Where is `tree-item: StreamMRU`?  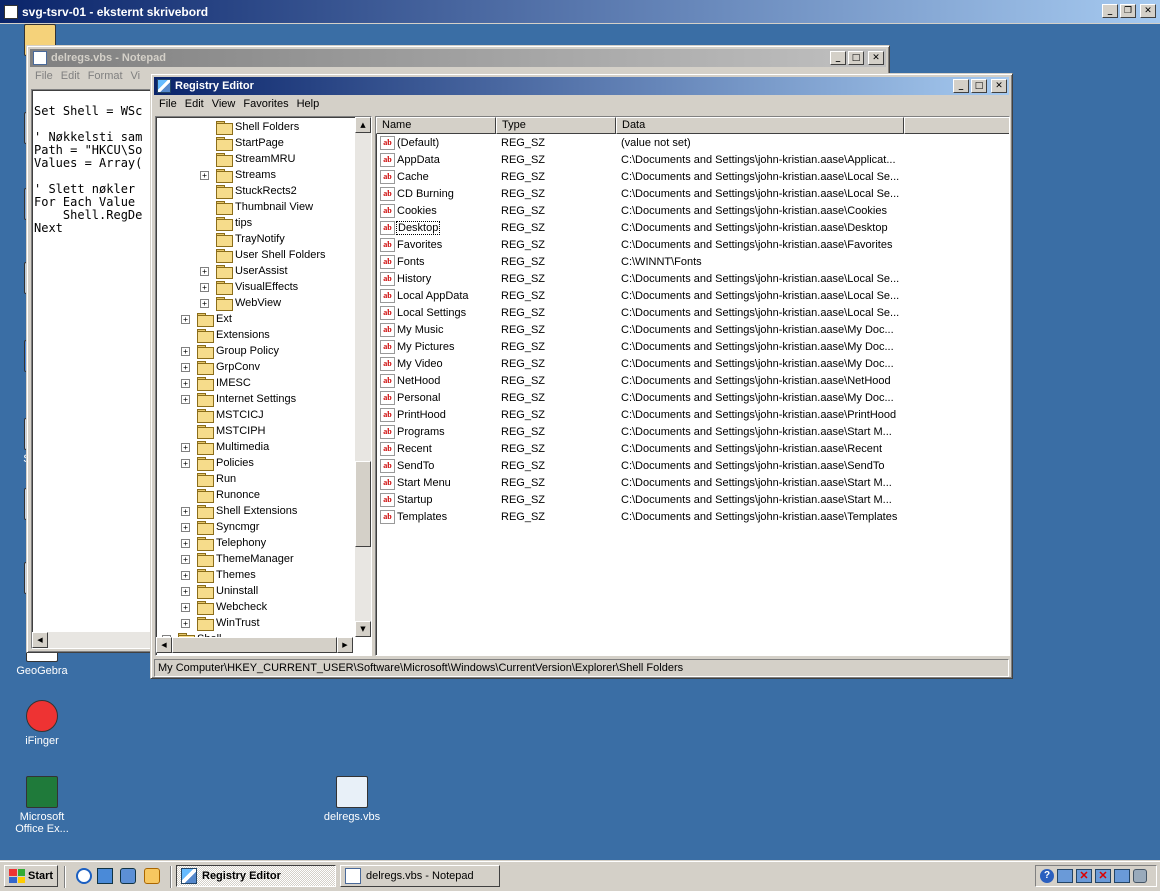 tree-item: StreamMRU is located at coordinates (248, 159).